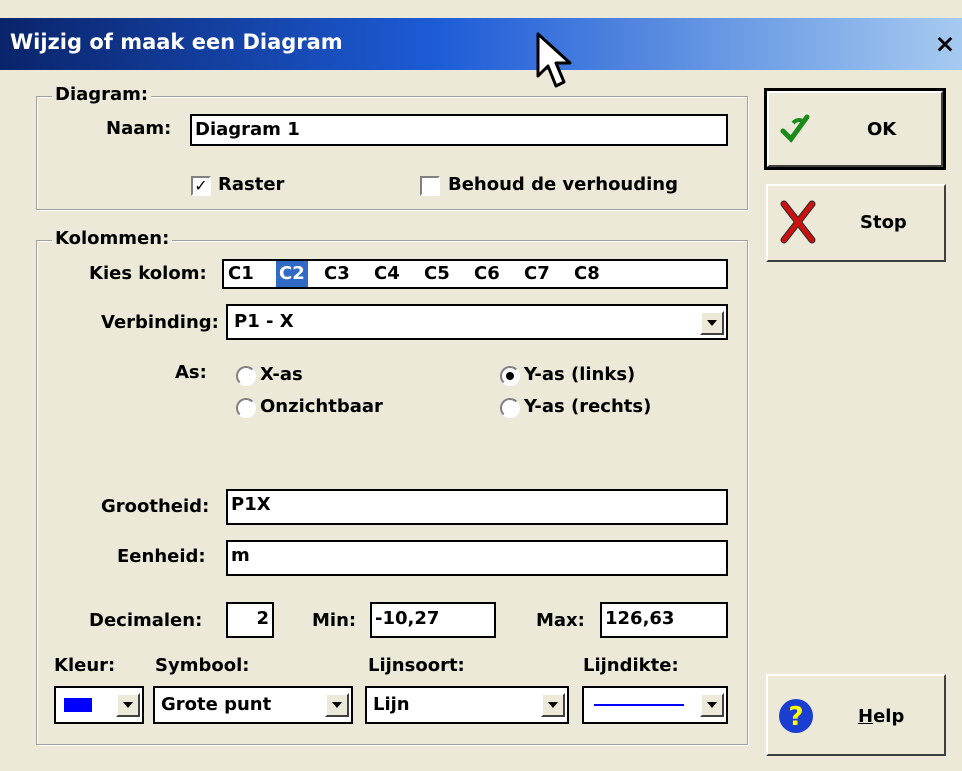 The width and height of the screenshot is (962, 771). Describe the element at coordinates (155, 506) in the screenshot. I see `quantity-label: Grootheid:` at that location.